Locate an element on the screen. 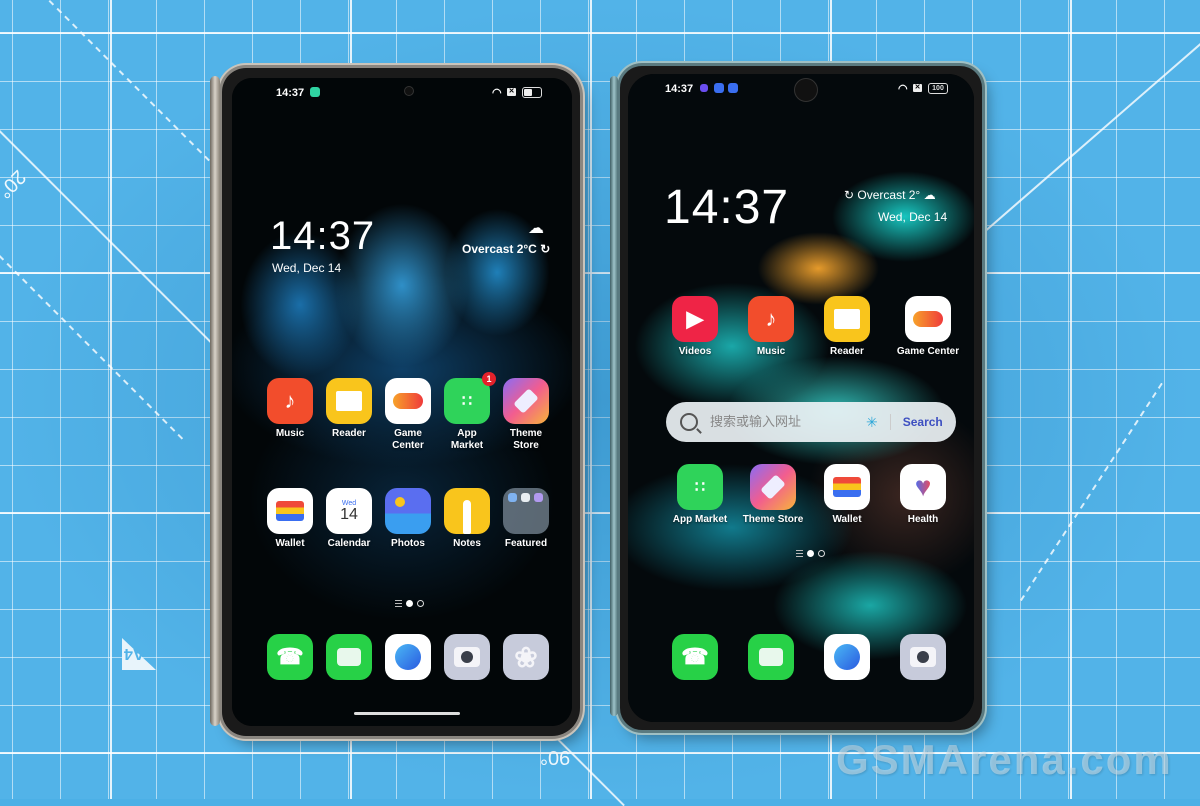  status-time: 14:37 is located at coordinates (679, 89).